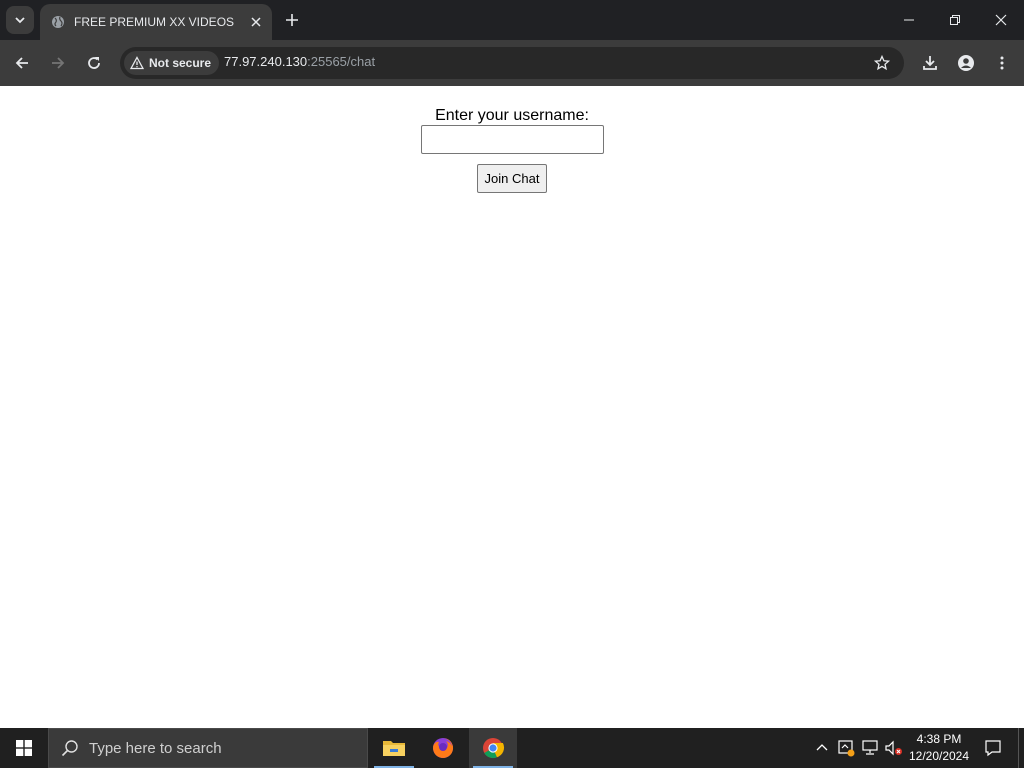  I want to click on tab-search-button, so click(20, 20).